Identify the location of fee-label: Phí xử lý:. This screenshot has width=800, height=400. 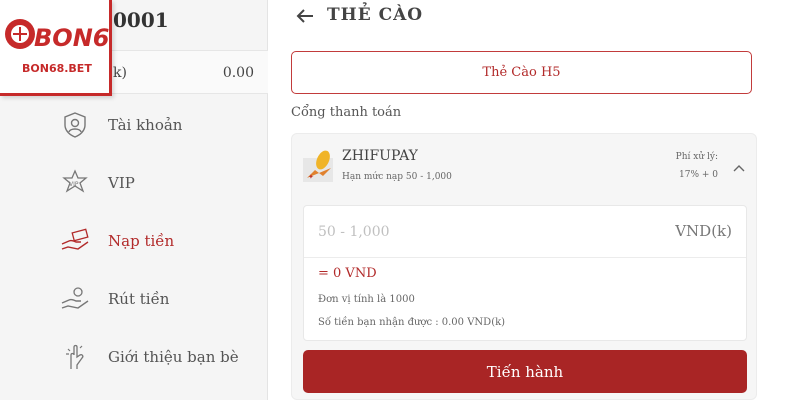
(696, 157).